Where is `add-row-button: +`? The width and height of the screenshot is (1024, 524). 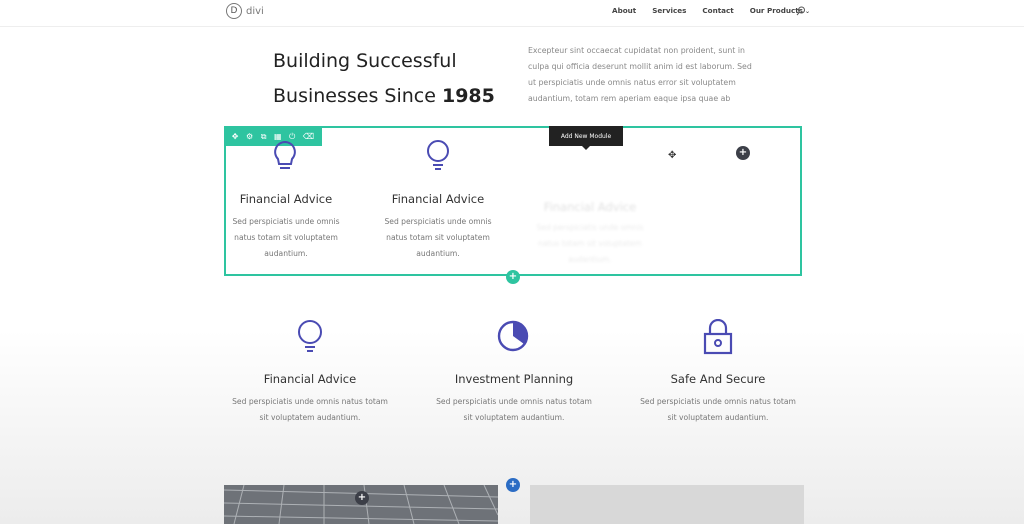
add-row-button: + is located at coordinates (513, 277).